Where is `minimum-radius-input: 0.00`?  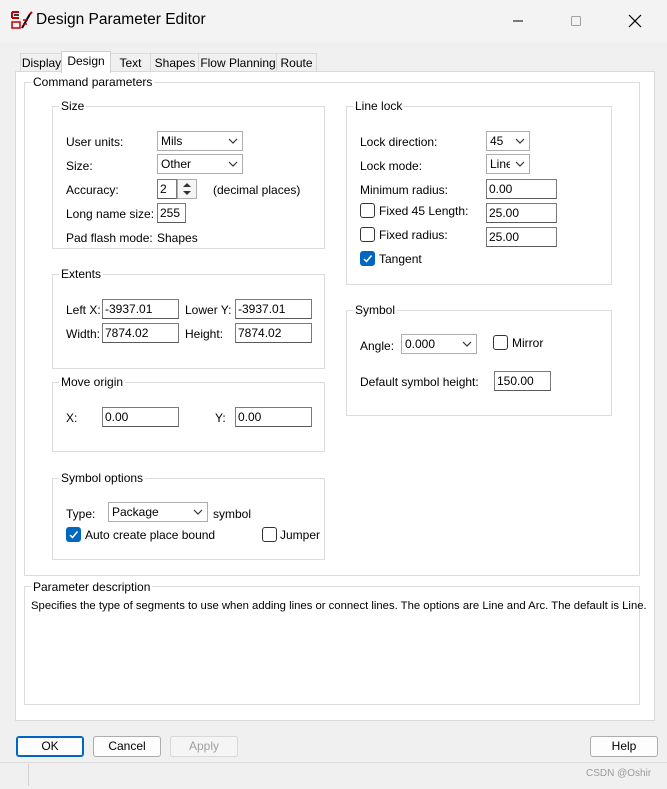
minimum-radius-input: 0.00 is located at coordinates (521, 189).